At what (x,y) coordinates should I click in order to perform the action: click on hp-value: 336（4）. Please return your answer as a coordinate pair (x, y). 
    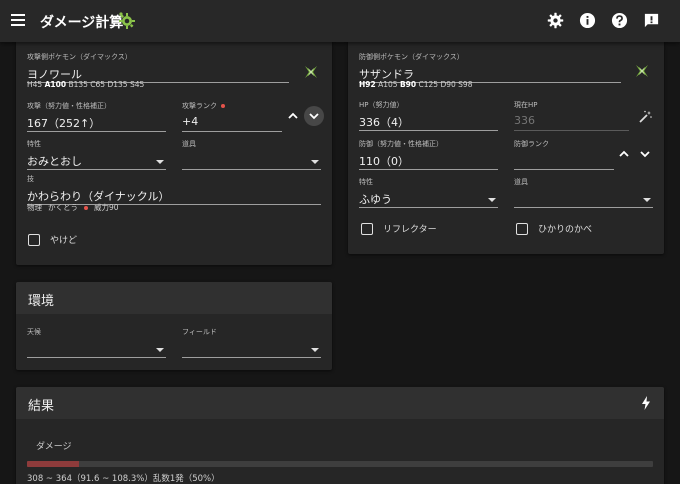
    Looking at the image, I should click on (384, 122).